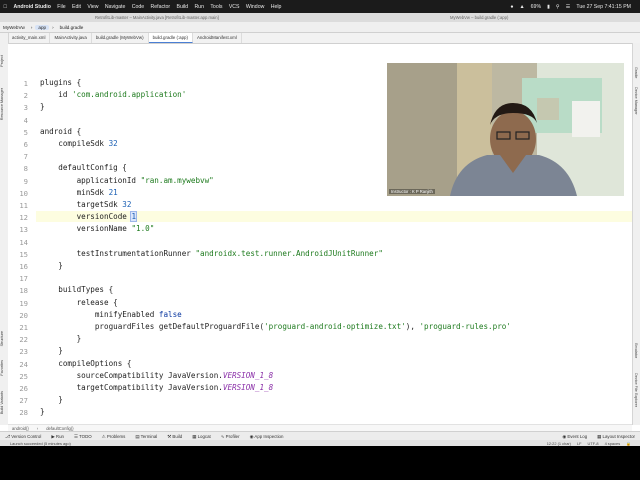  What do you see at coordinates (76, 289) in the screenshot?
I see `code-line: buildTypes {` at bounding box center [76, 289].